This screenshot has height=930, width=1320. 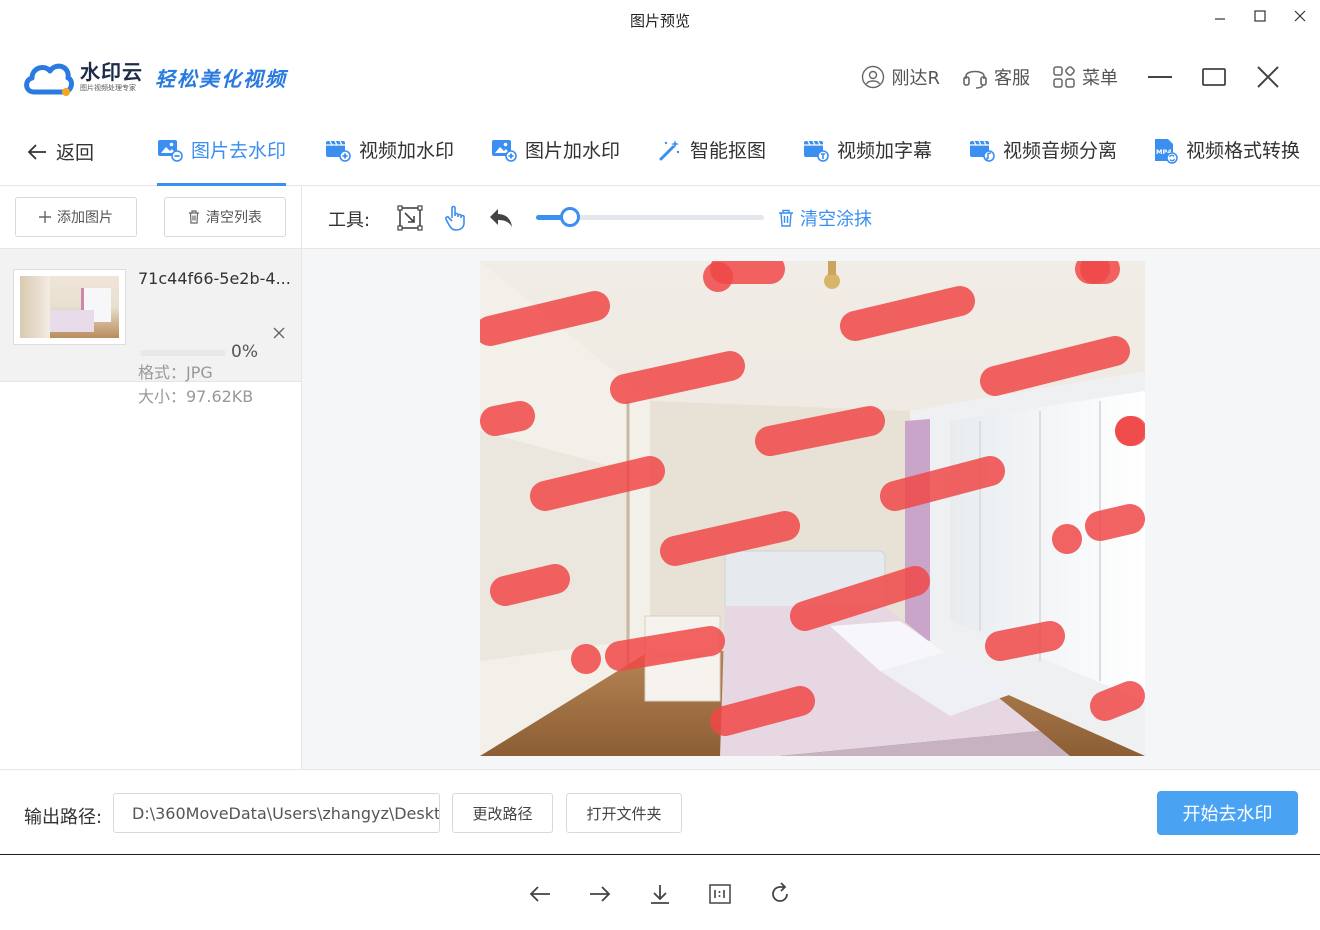 I want to click on magic-wand-icon, so click(x=669, y=150).